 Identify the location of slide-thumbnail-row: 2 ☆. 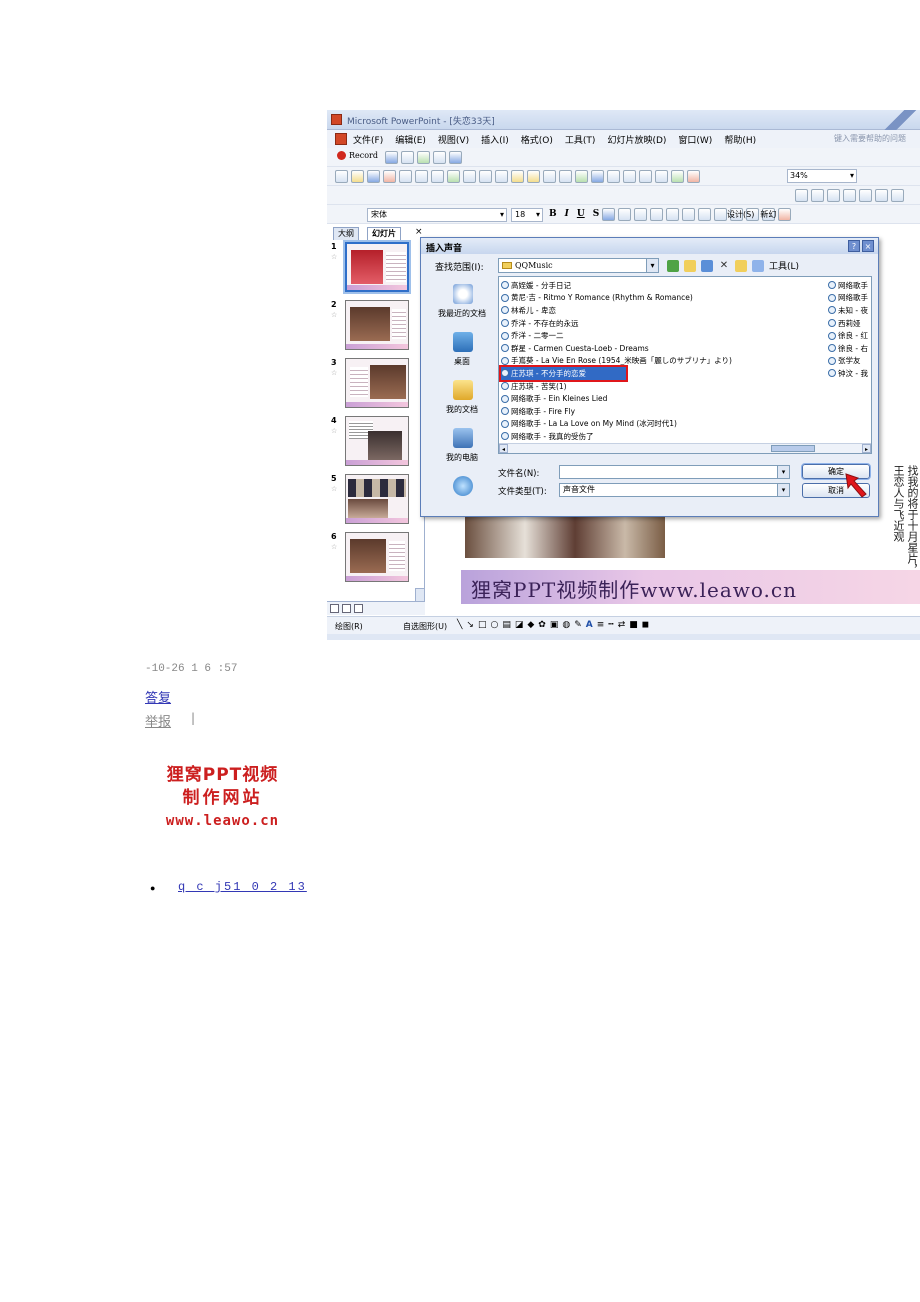
(374, 327).